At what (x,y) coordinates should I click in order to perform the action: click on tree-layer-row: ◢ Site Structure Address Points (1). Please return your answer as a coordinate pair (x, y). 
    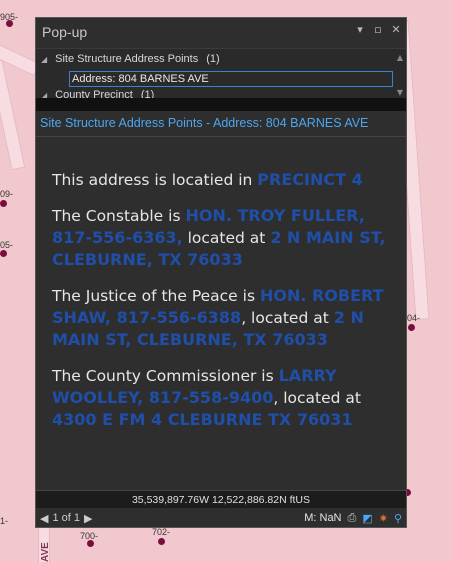
    Looking at the image, I should click on (130, 59).